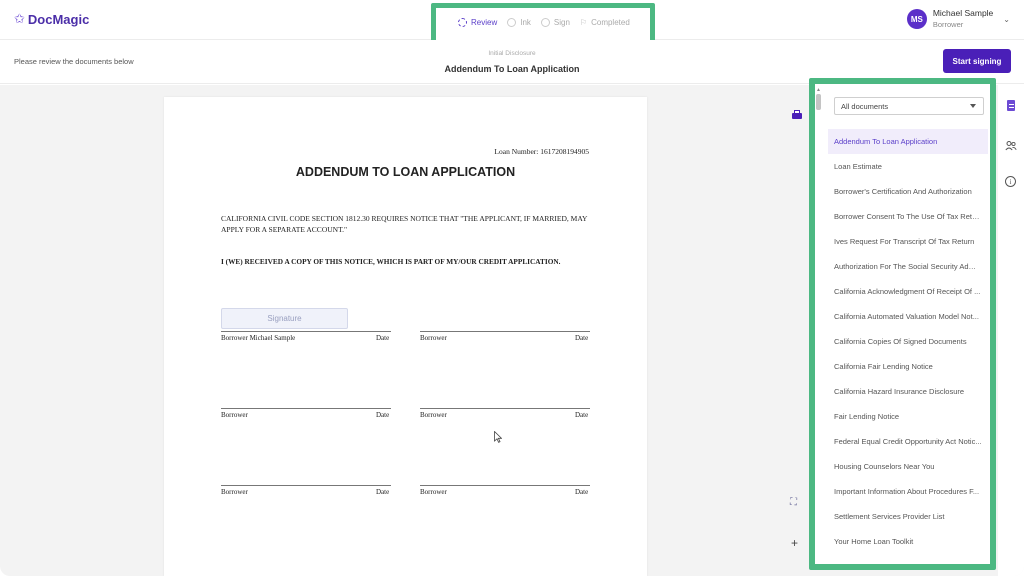 The width and height of the screenshot is (1024, 576). I want to click on zoom-in-icon: +, so click(794, 543).